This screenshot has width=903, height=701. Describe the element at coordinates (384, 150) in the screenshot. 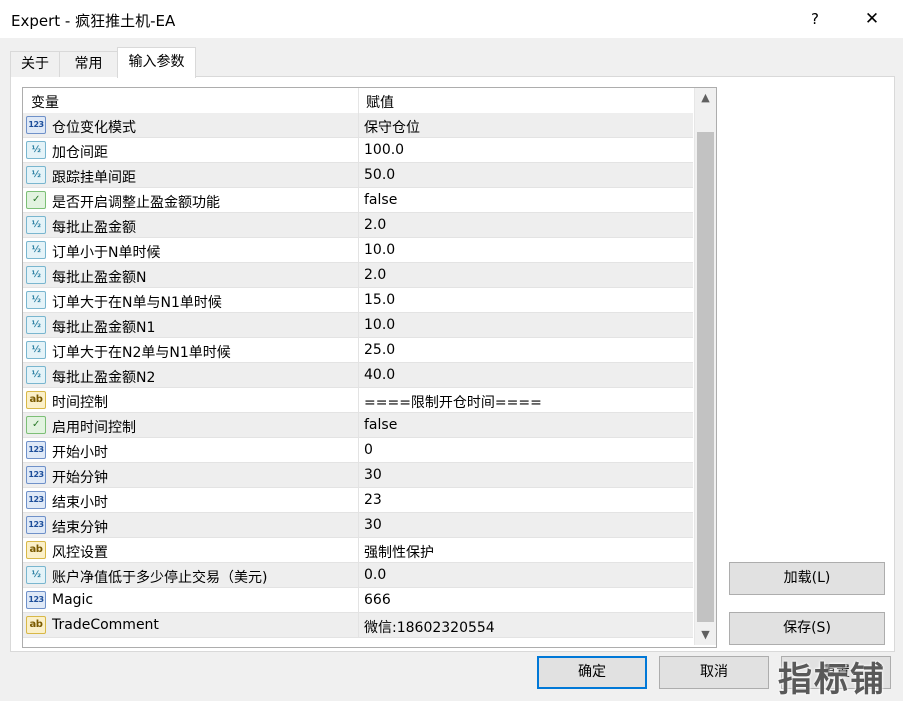

I see `parameter-value: 100.0` at that location.